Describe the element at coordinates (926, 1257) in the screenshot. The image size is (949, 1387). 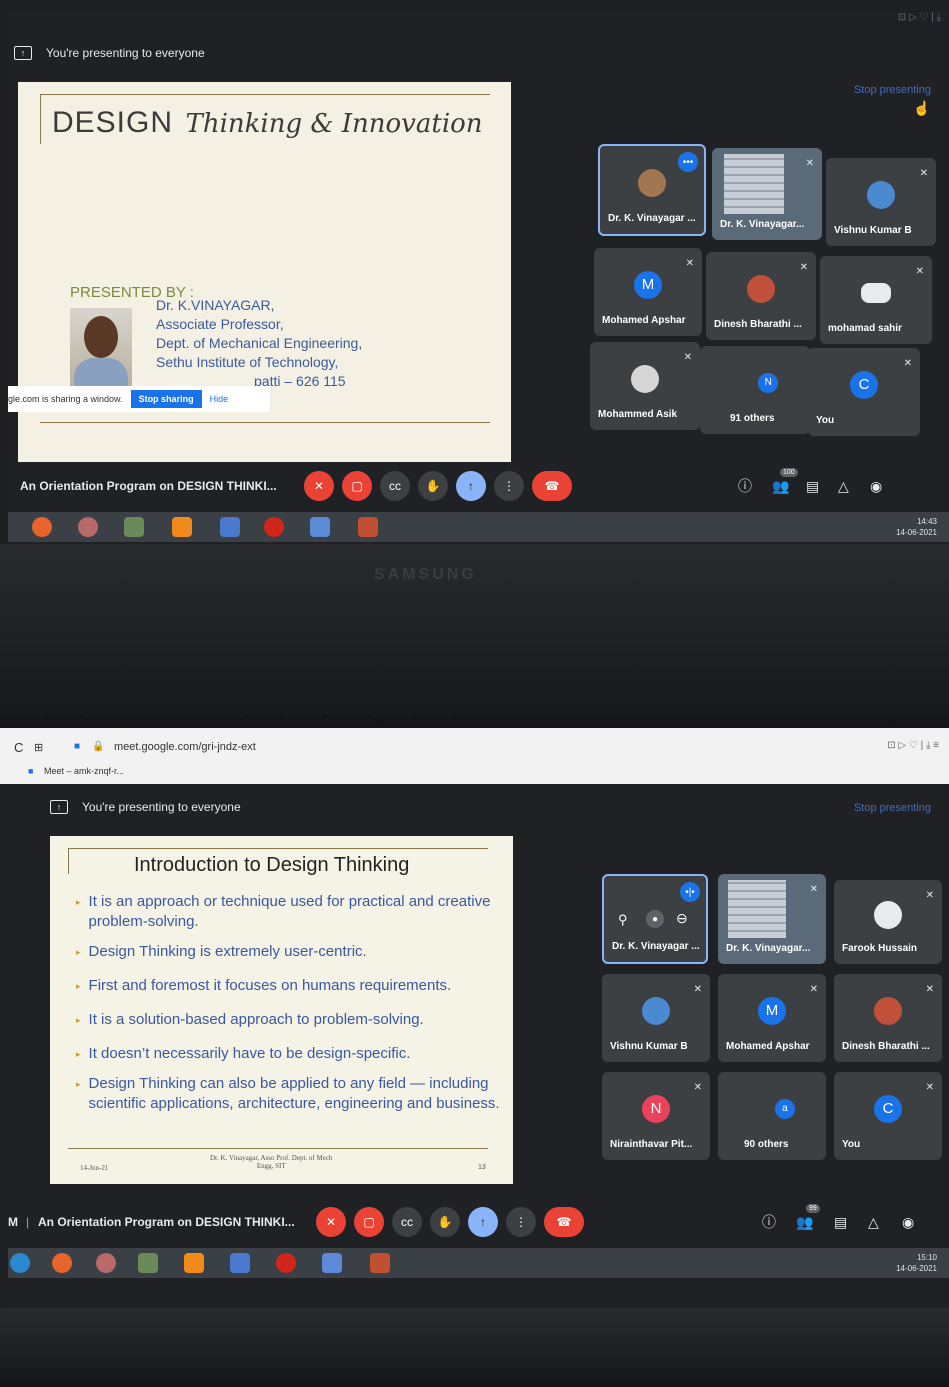
I see `clock-time: 15:10` at that location.